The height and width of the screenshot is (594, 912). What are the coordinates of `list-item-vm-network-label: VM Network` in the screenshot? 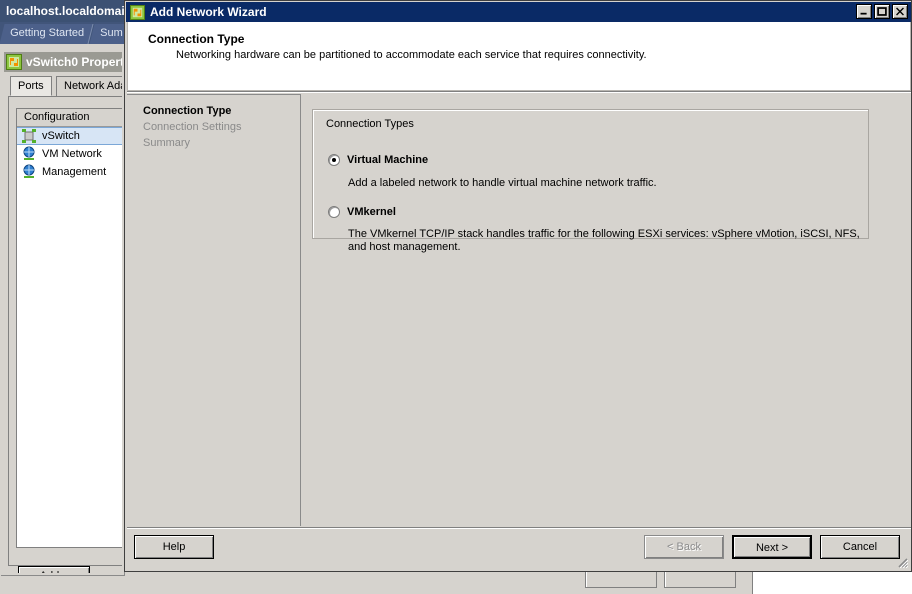 It's located at (72, 154).